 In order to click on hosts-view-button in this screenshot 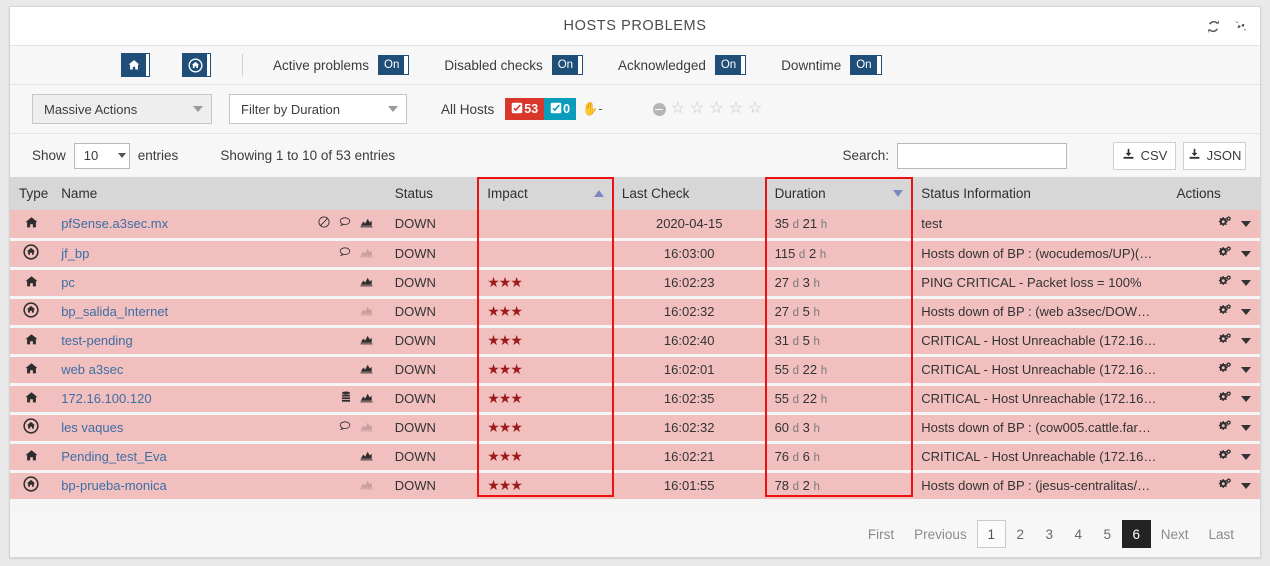, I will do `click(135, 65)`.